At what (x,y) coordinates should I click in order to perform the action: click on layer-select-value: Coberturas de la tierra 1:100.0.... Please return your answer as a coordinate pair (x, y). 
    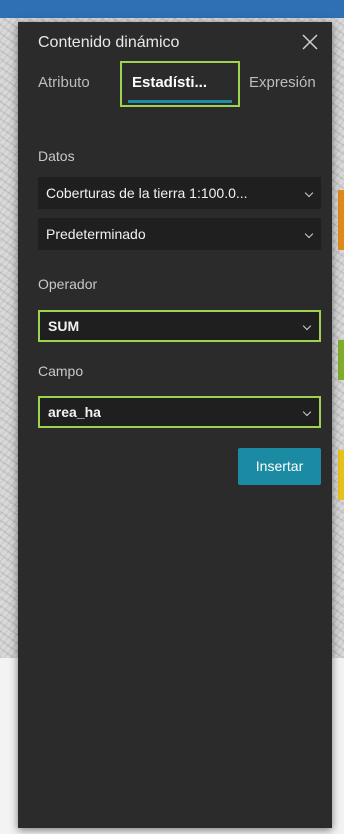
    Looking at the image, I should click on (147, 193).